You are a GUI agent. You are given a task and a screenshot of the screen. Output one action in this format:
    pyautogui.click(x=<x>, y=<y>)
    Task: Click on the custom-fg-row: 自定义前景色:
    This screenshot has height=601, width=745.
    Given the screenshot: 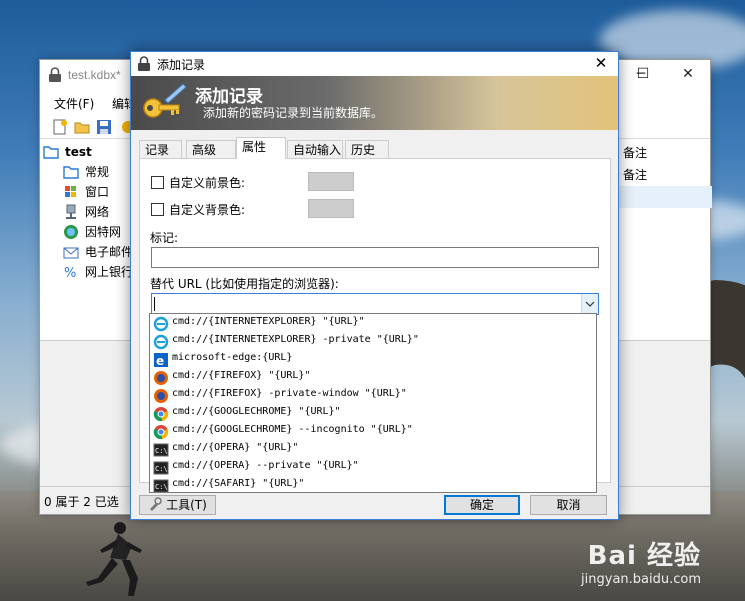 What is the action you would take?
    pyautogui.click(x=231, y=182)
    